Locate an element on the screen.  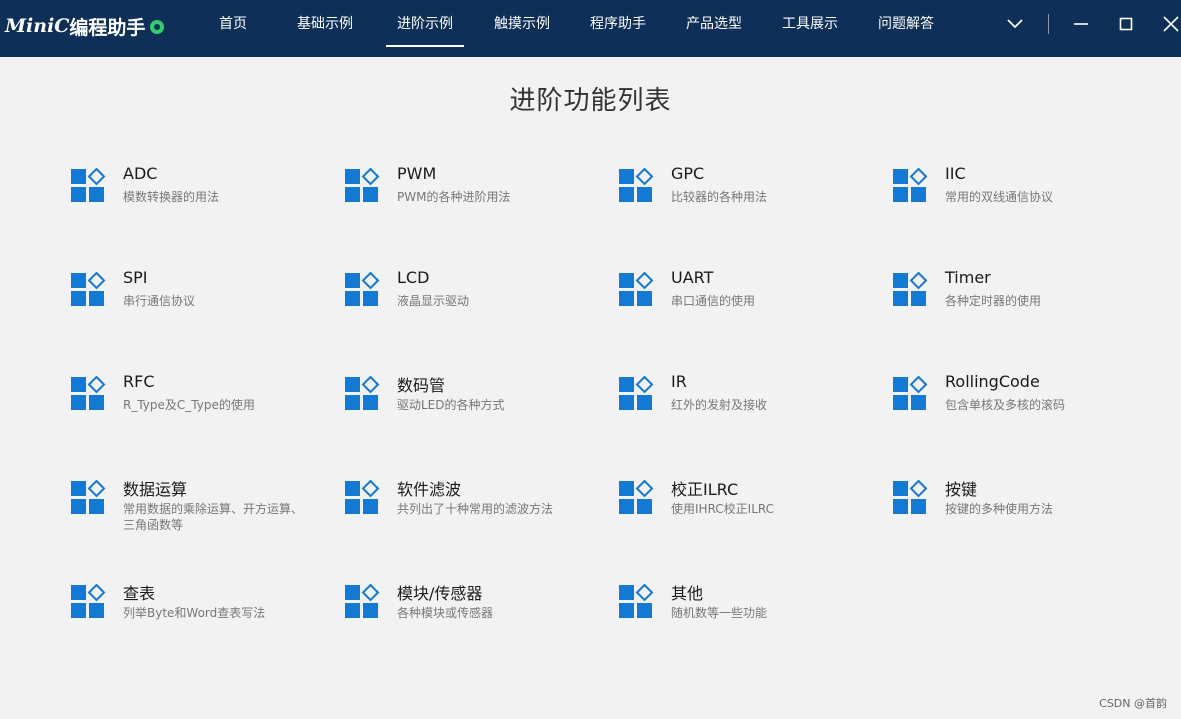
chevron-down-icon is located at coordinates (1015, 24).